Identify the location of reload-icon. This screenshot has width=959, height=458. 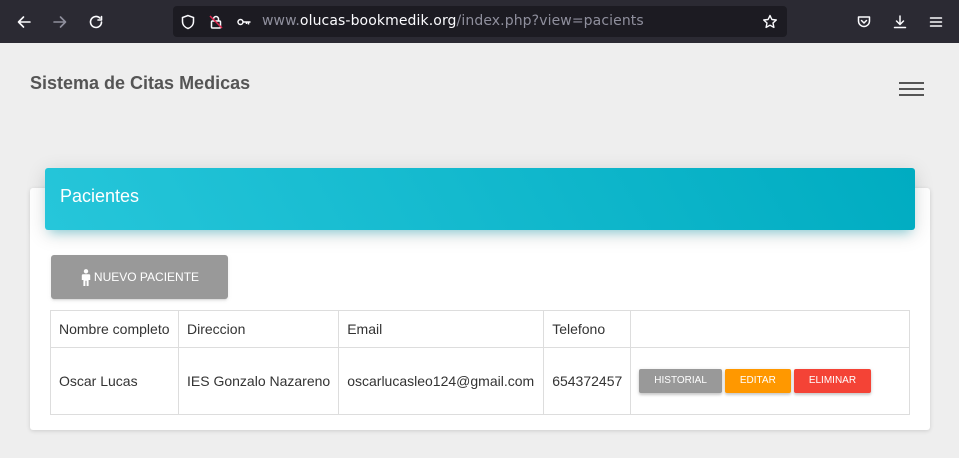
(96, 22).